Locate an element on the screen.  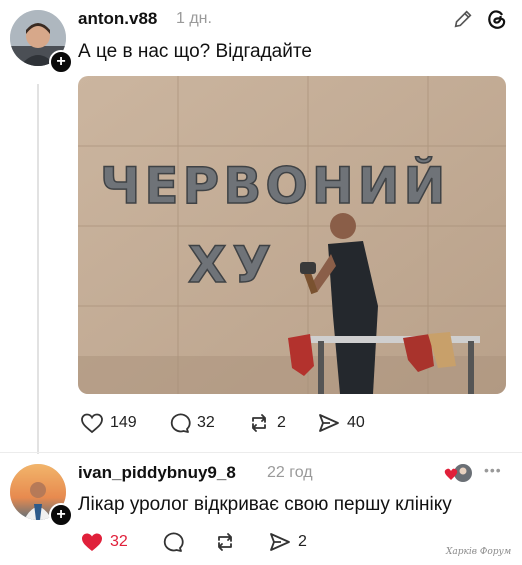
reply-share-stat: 2 is located at coordinates (287, 542).